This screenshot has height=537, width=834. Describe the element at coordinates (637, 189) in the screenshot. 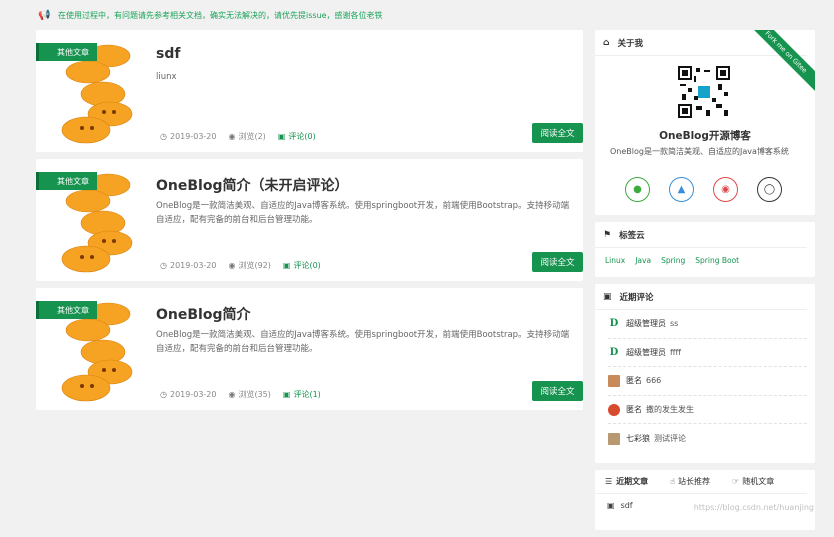

I see `wechat-icon: ●` at that location.